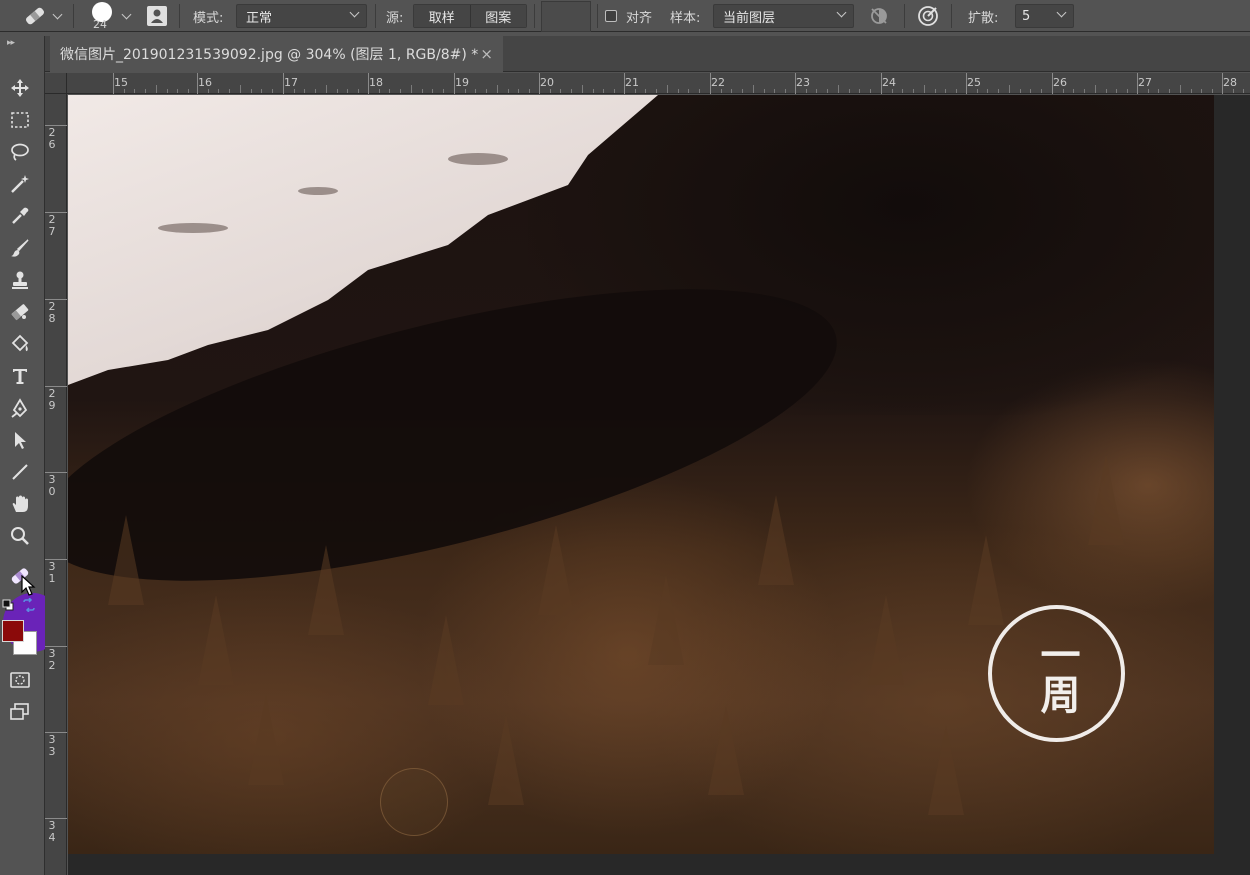 The image size is (1250, 875). What do you see at coordinates (803, 82) in the screenshot?
I see `ruler-label: 23` at bounding box center [803, 82].